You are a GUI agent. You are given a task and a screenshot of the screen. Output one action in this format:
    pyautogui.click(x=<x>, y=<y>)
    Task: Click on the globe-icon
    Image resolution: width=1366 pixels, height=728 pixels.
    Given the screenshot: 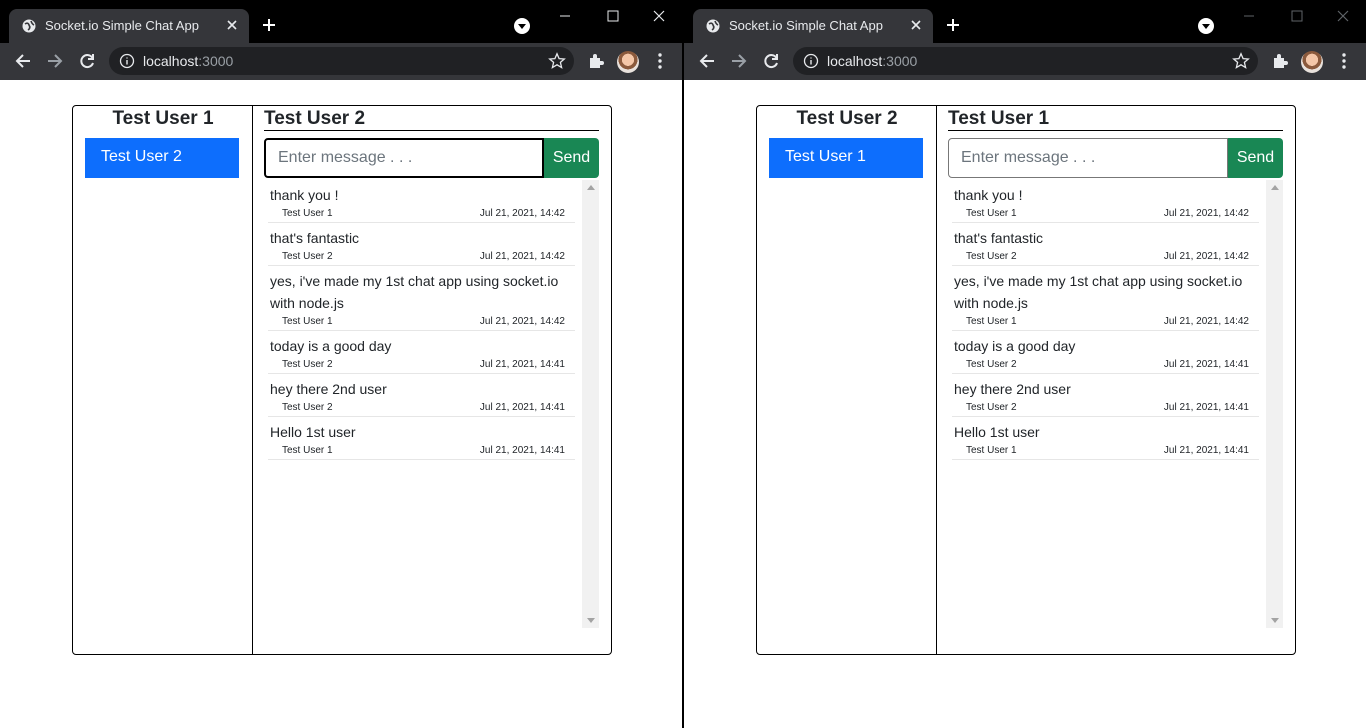 What is the action you would take?
    pyautogui.click(x=713, y=26)
    